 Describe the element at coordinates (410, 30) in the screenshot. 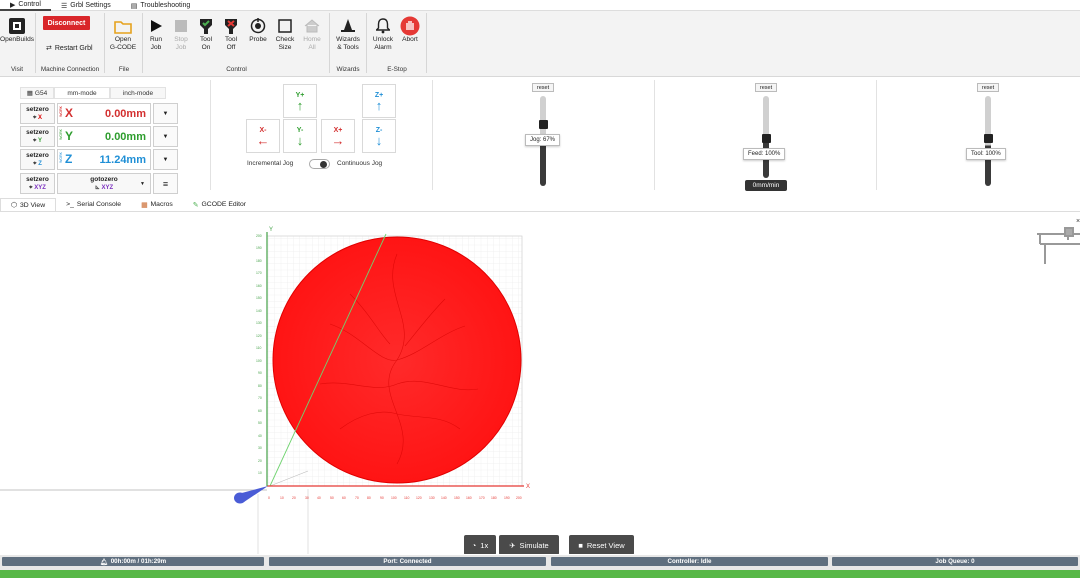

I see `abort-button: Abort` at that location.